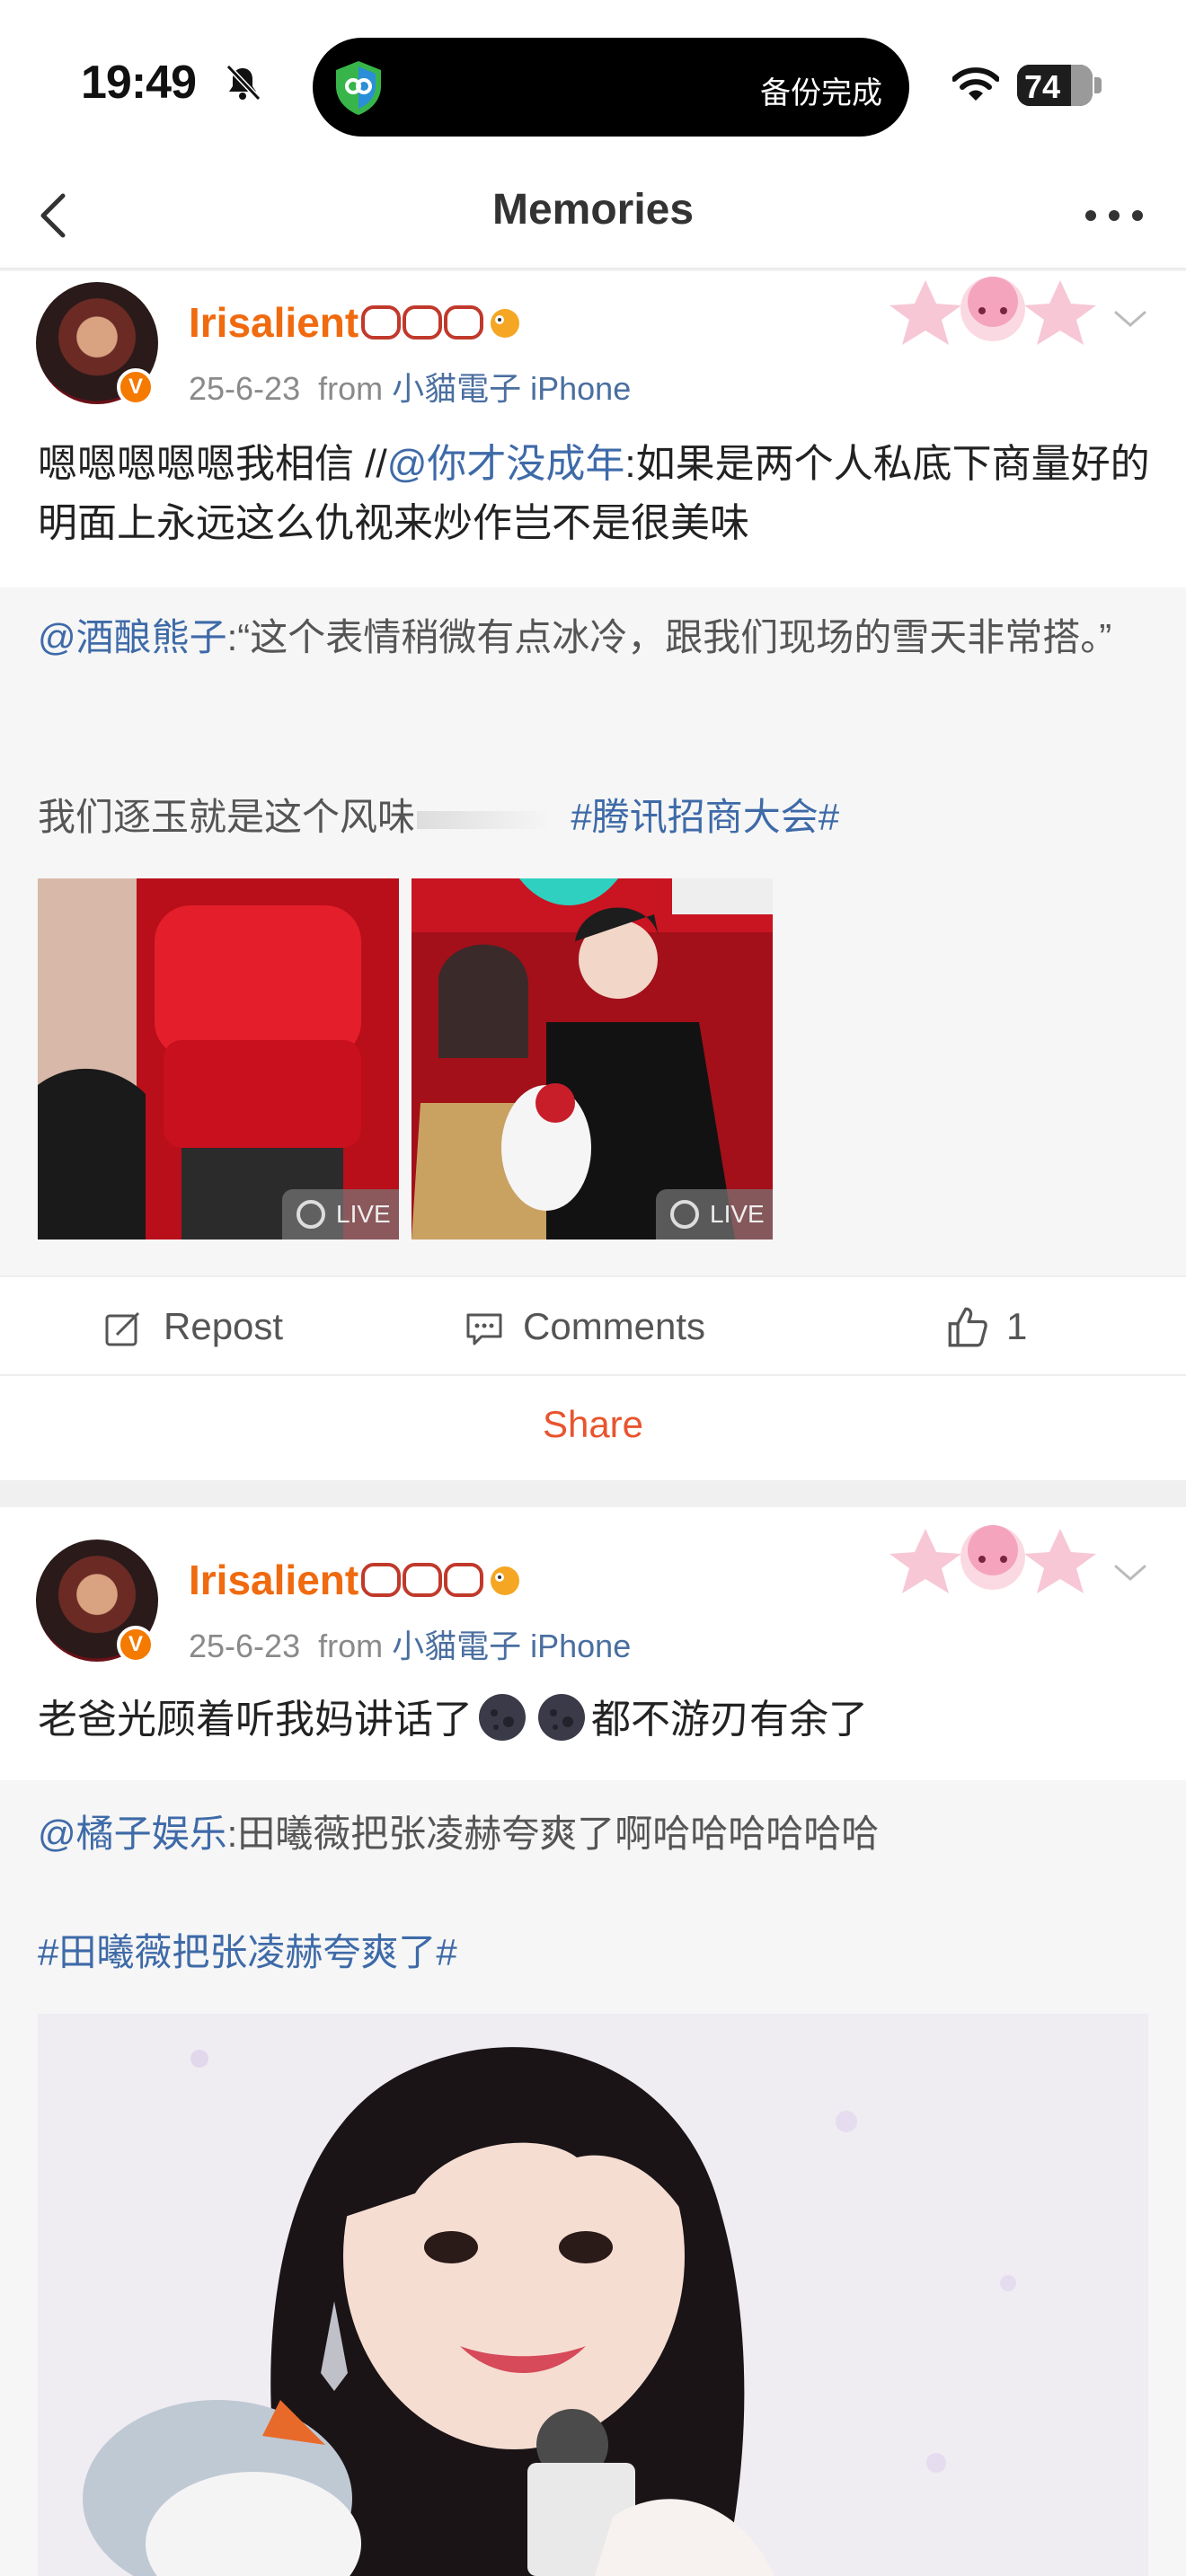 The image size is (1186, 2576). Describe the element at coordinates (729, 1720) in the screenshot. I see `post-text-b: 都不游刃有余了` at that location.